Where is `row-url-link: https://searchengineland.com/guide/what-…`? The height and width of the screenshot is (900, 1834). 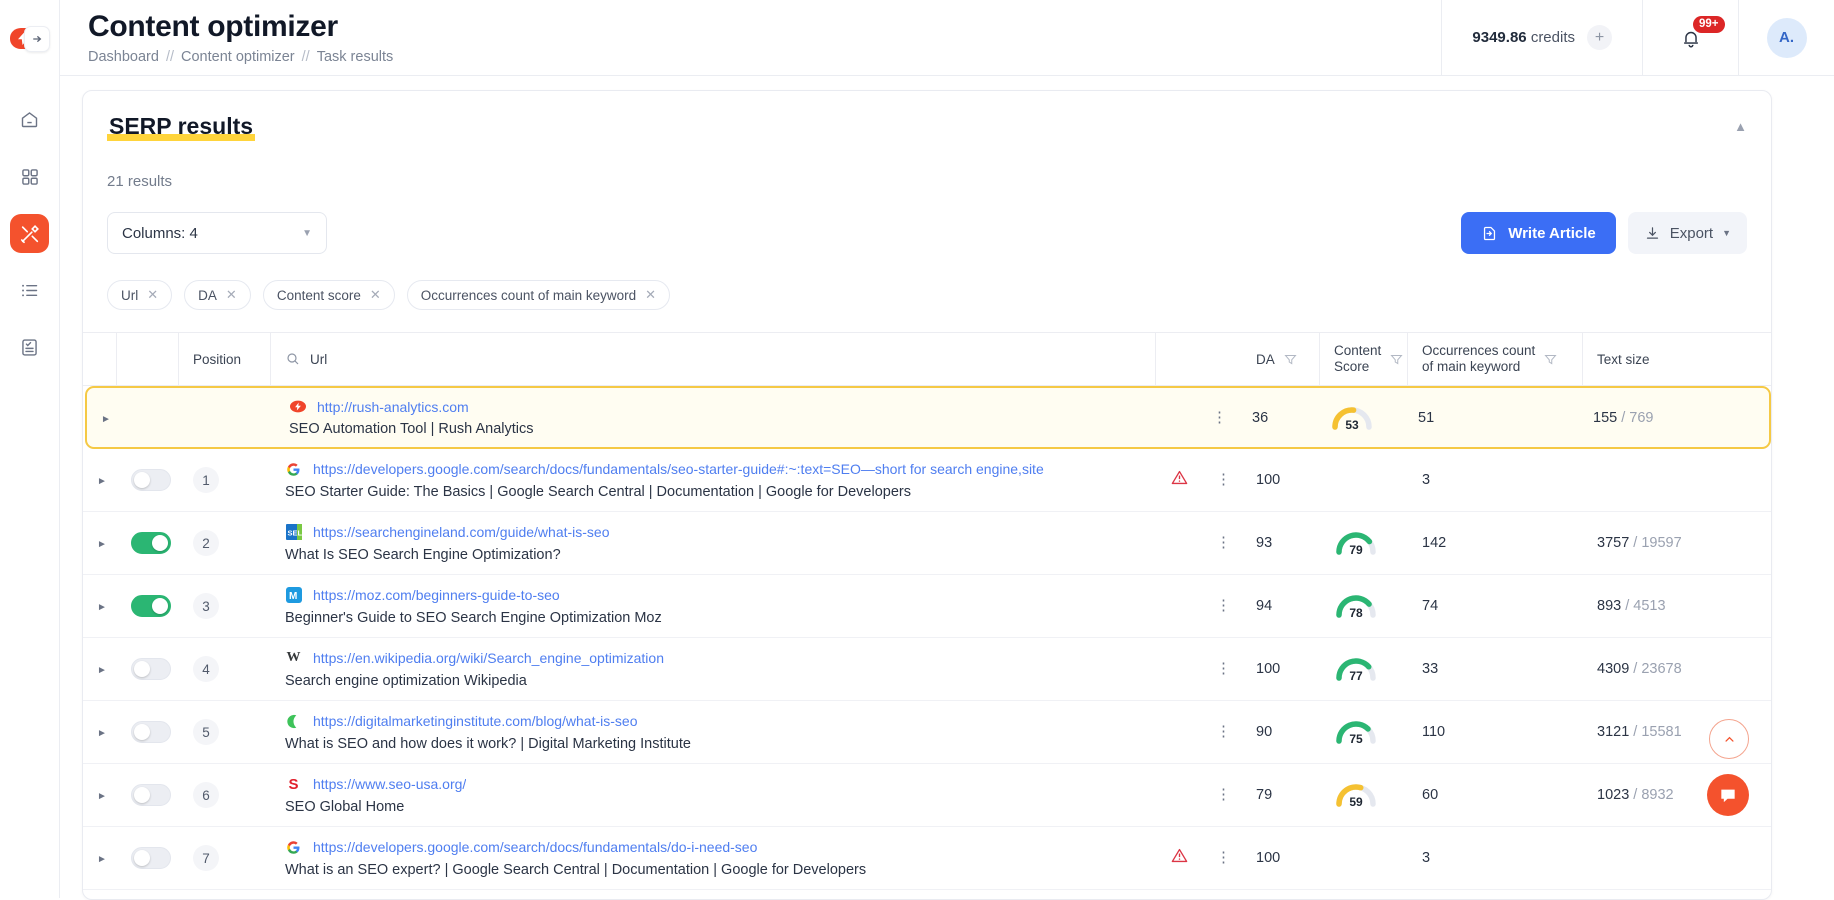 row-url-link: https://searchengineland.com/guide/what-… is located at coordinates (461, 532).